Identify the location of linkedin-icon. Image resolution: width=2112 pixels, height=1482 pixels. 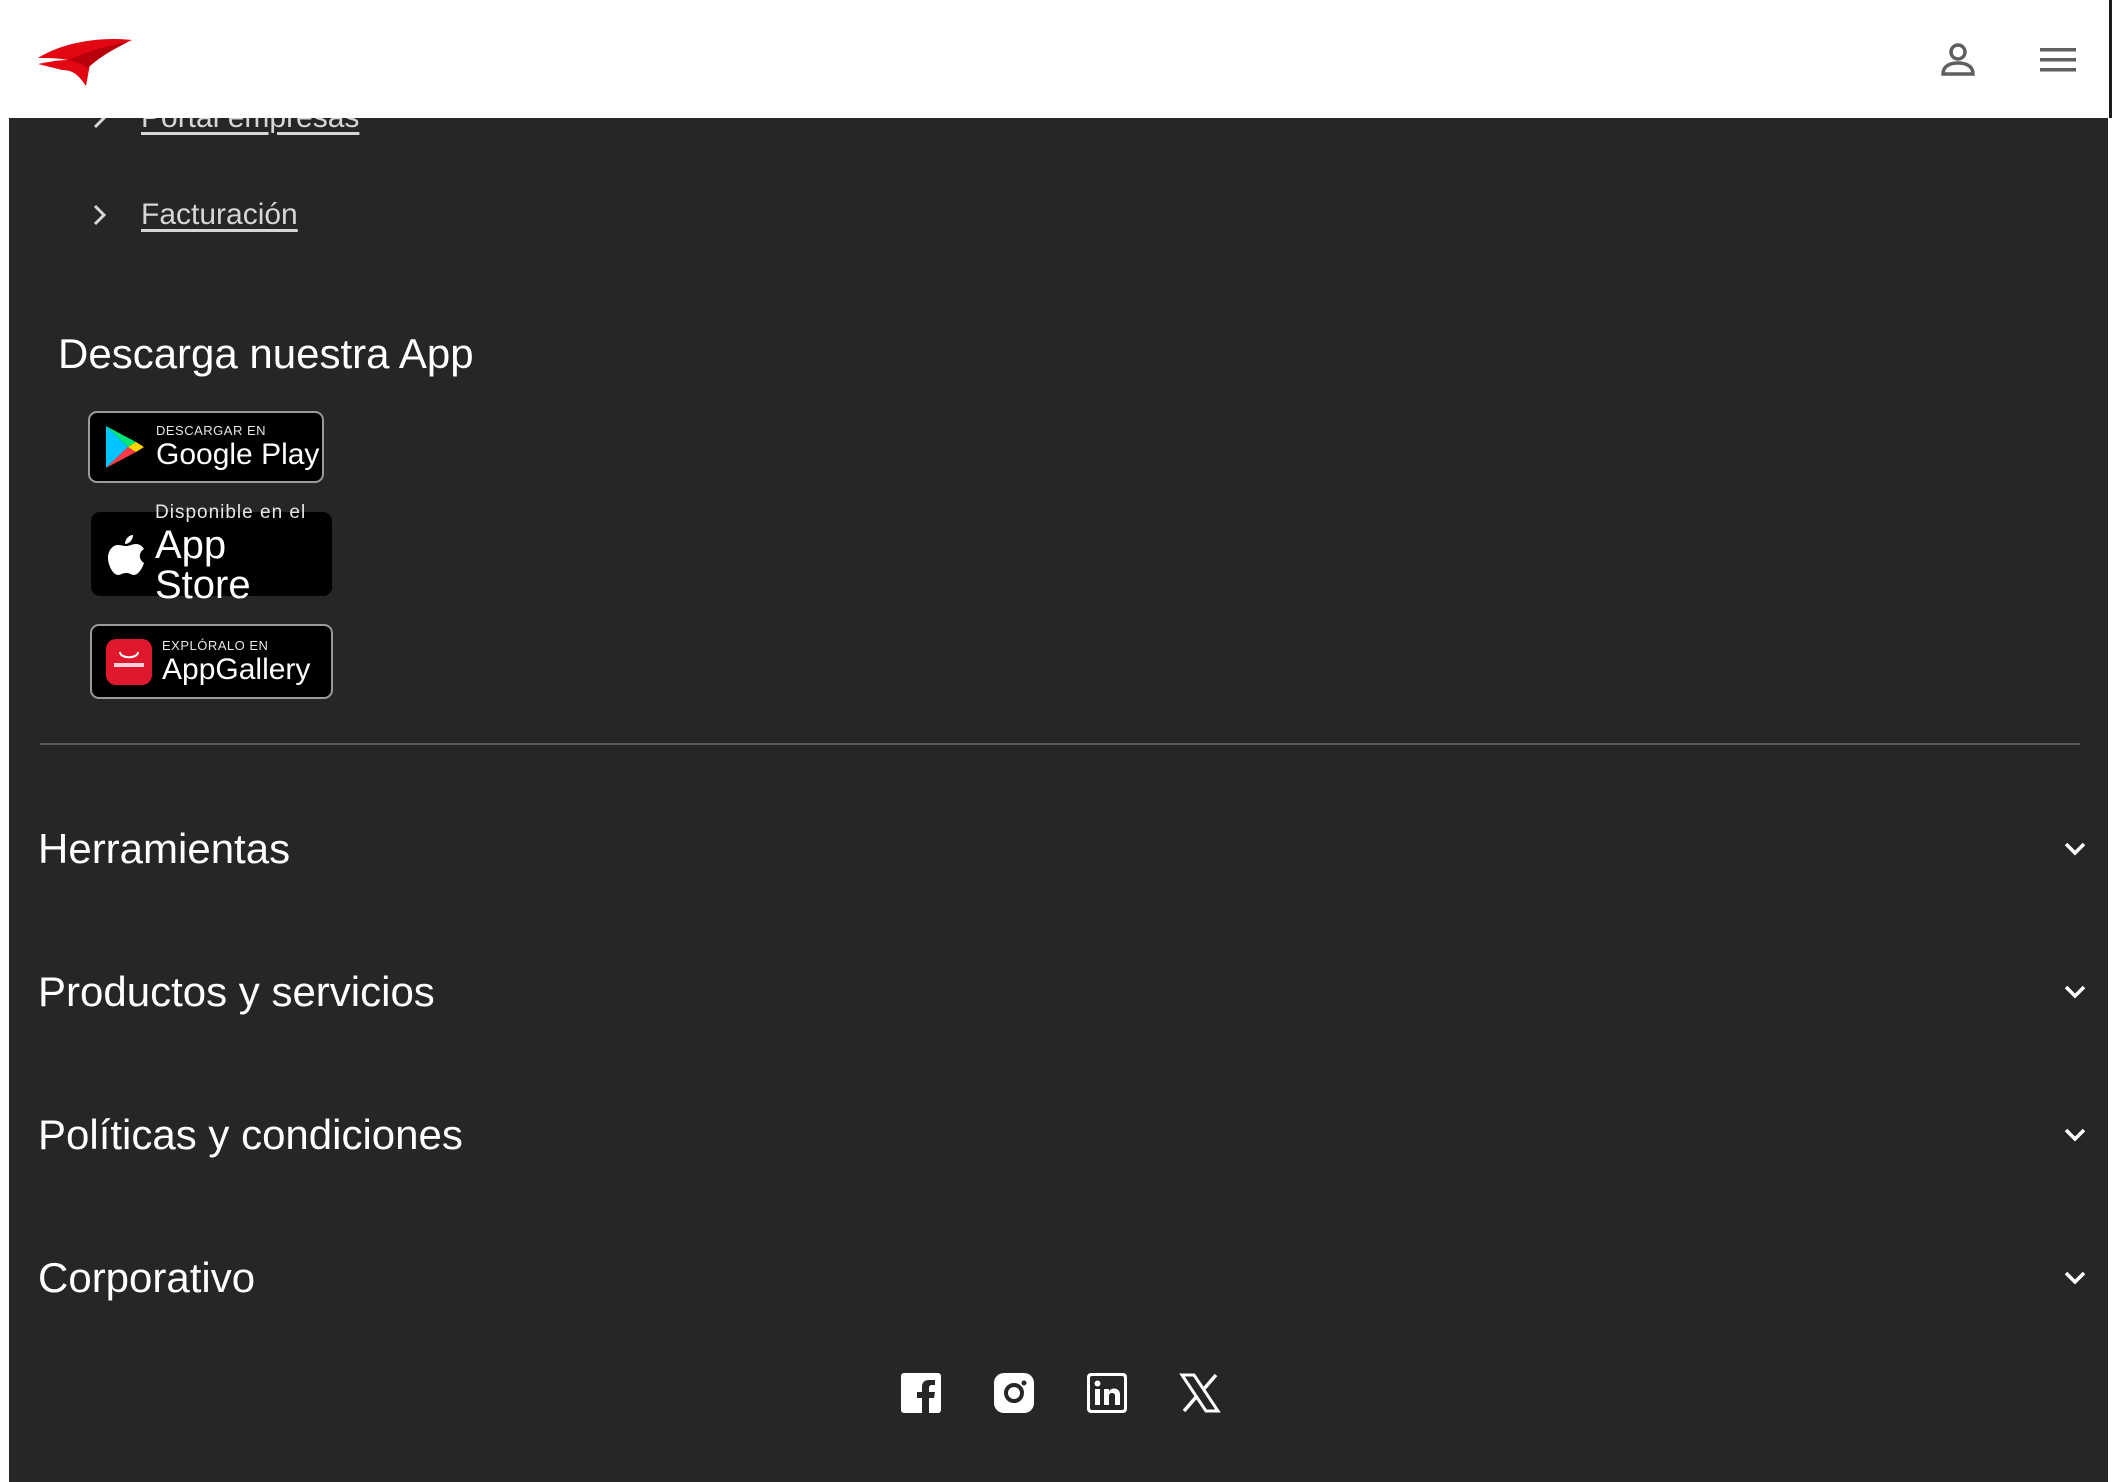
(1107, 1393).